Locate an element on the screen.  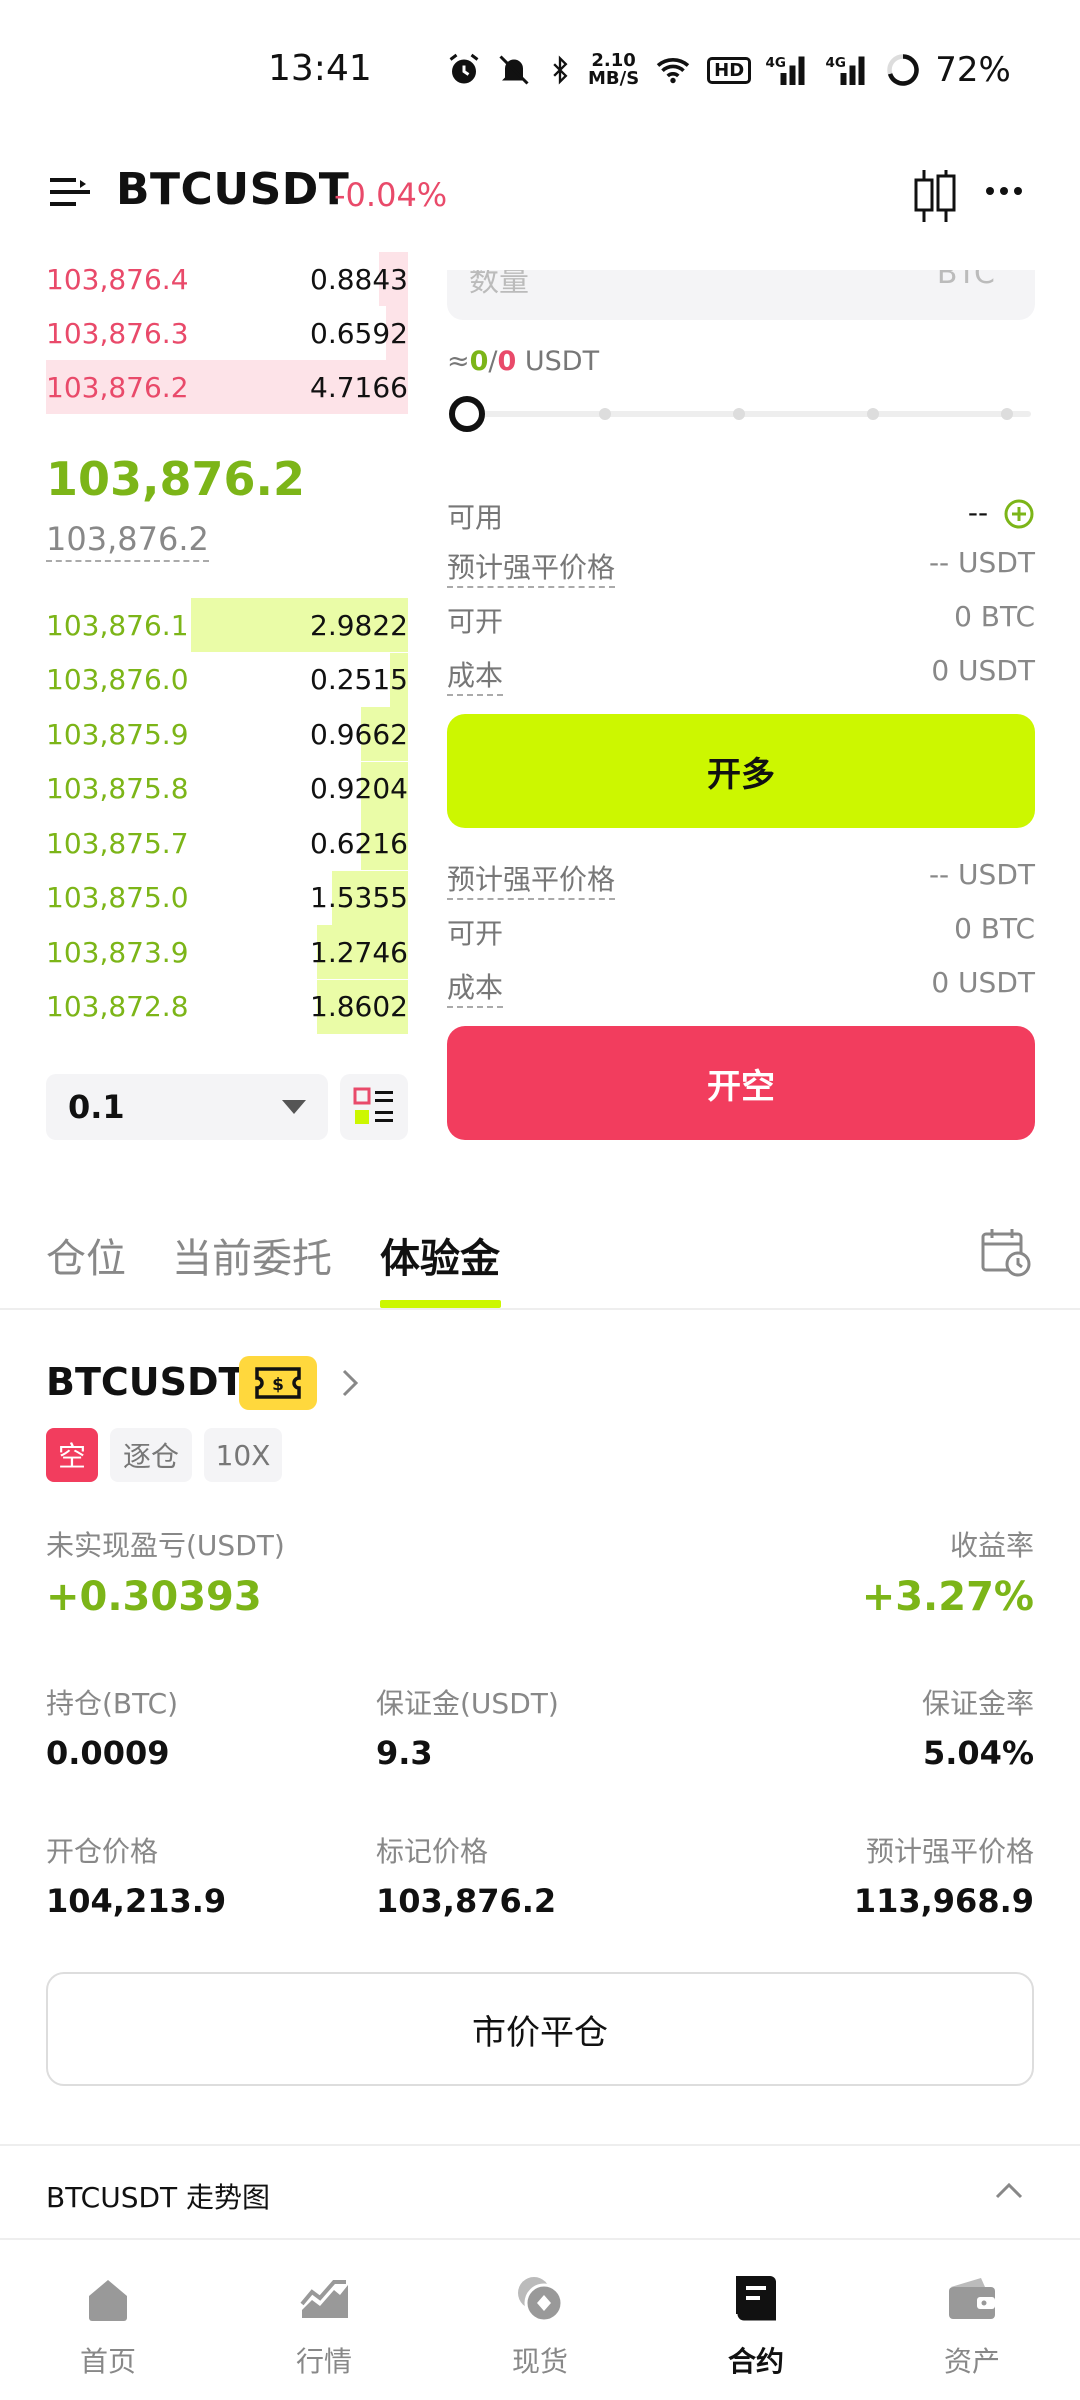
trend-title: BTCUSDT 走势图 is located at coordinates (158, 2197).